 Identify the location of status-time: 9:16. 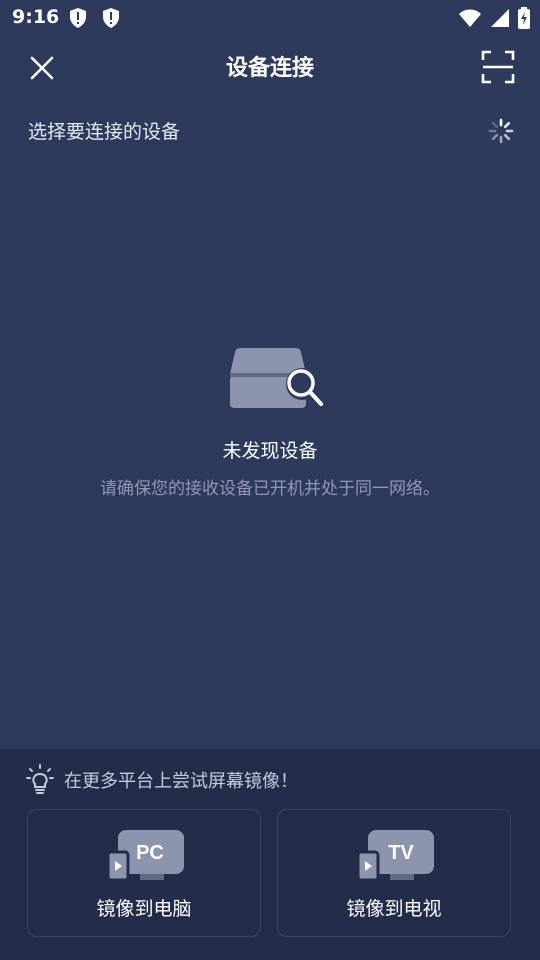
(36, 17).